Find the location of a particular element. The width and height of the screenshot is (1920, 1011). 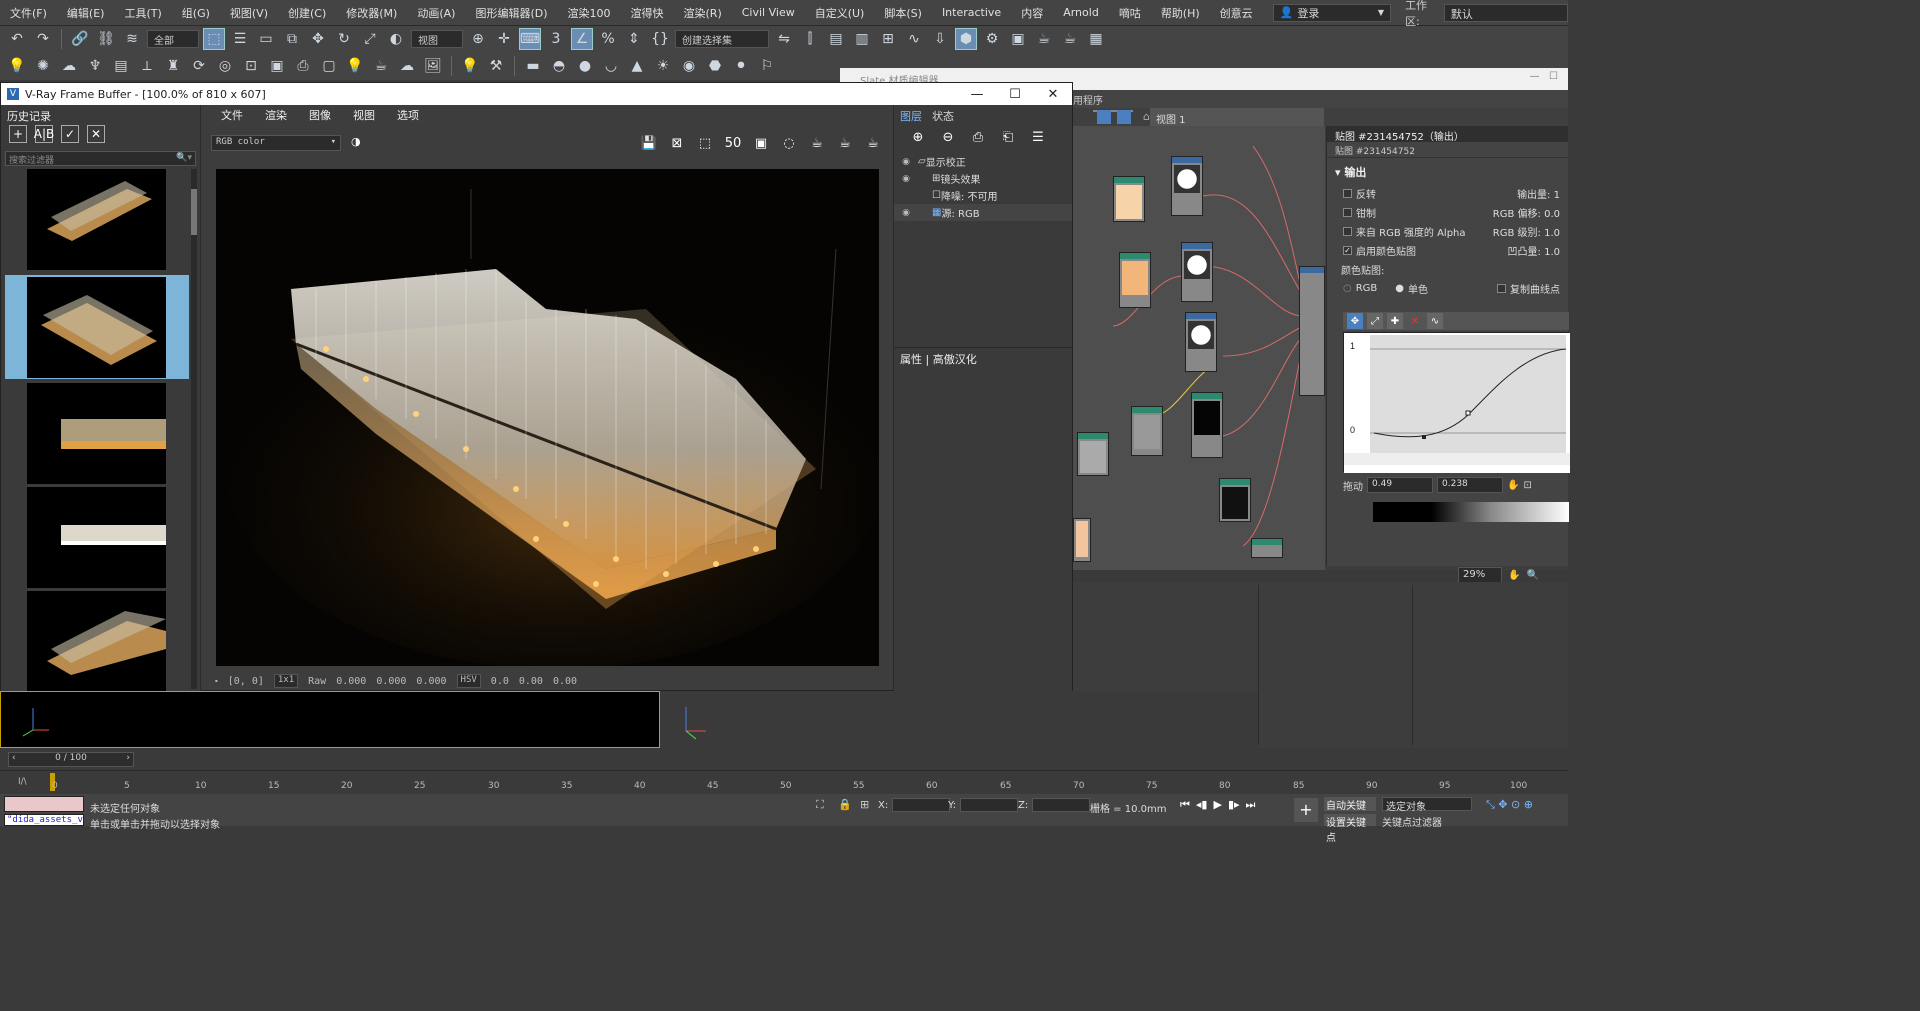

hand-icon: ✋ is located at coordinates (1513, 485).